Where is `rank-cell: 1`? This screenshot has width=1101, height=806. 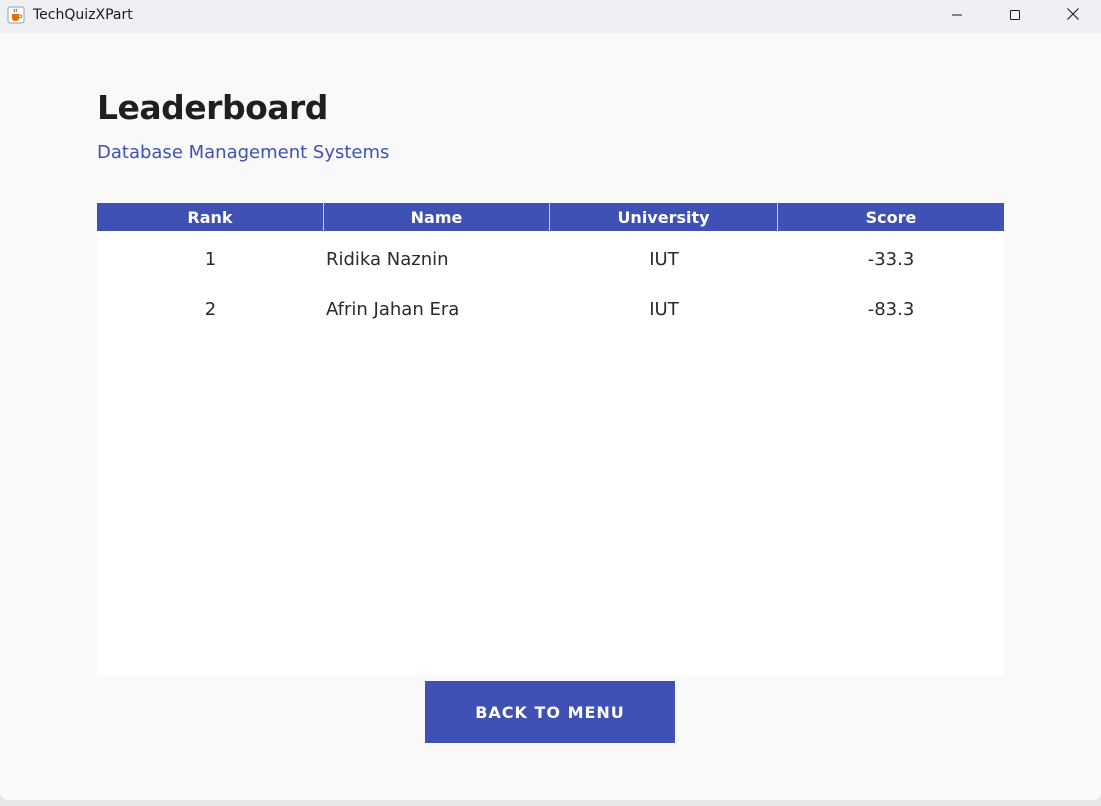 rank-cell: 1 is located at coordinates (210, 259).